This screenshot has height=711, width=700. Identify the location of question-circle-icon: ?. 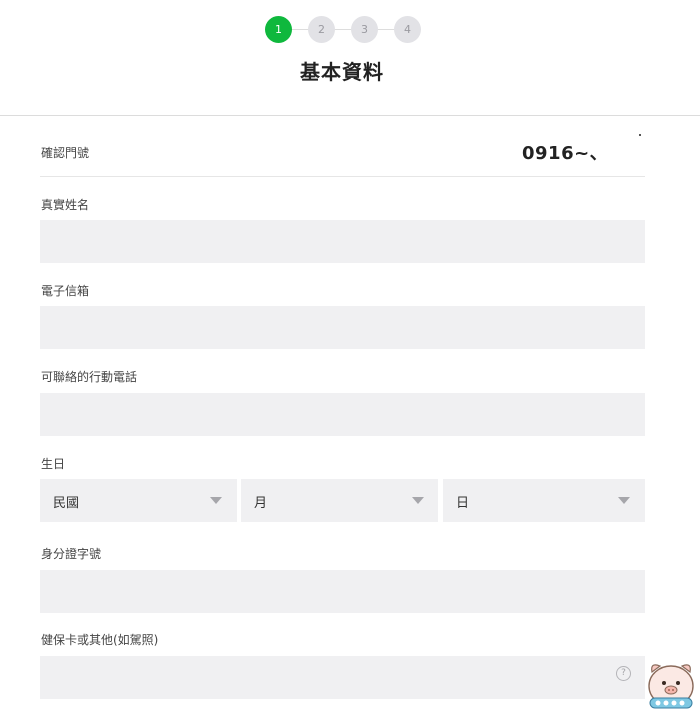
(623, 673).